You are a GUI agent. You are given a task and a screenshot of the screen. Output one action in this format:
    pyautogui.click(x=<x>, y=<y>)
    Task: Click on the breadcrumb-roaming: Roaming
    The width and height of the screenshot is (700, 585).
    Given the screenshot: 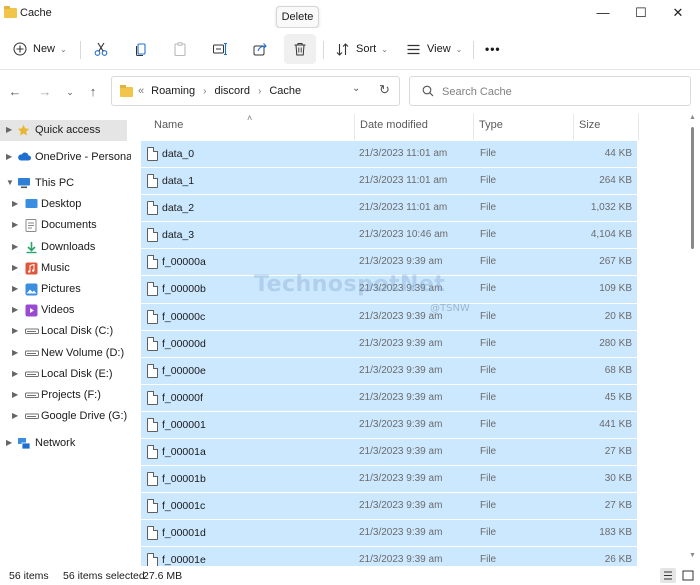 What is the action you would take?
    pyautogui.click(x=173, y=91)
    